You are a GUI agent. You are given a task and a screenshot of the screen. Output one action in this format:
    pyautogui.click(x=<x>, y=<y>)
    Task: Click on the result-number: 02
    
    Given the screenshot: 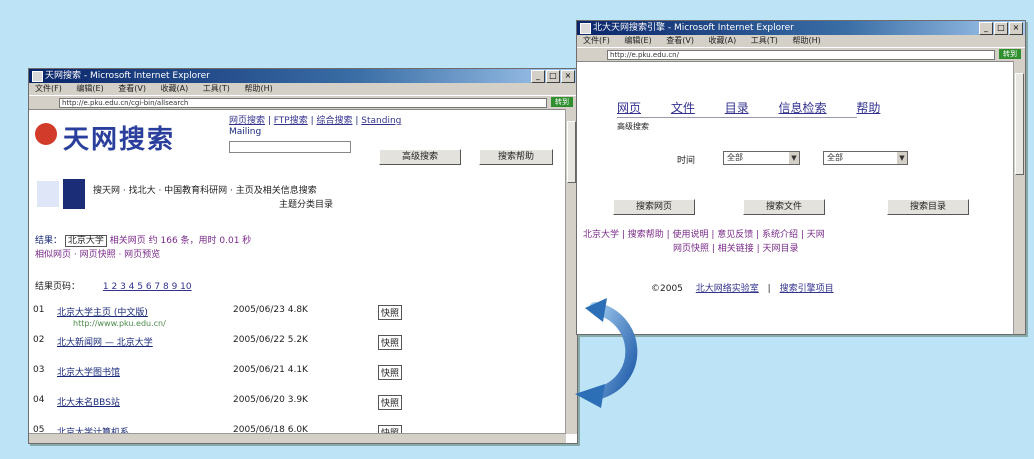 What is the action you would take?
    pyautogui.click(x=39, y=340)
    